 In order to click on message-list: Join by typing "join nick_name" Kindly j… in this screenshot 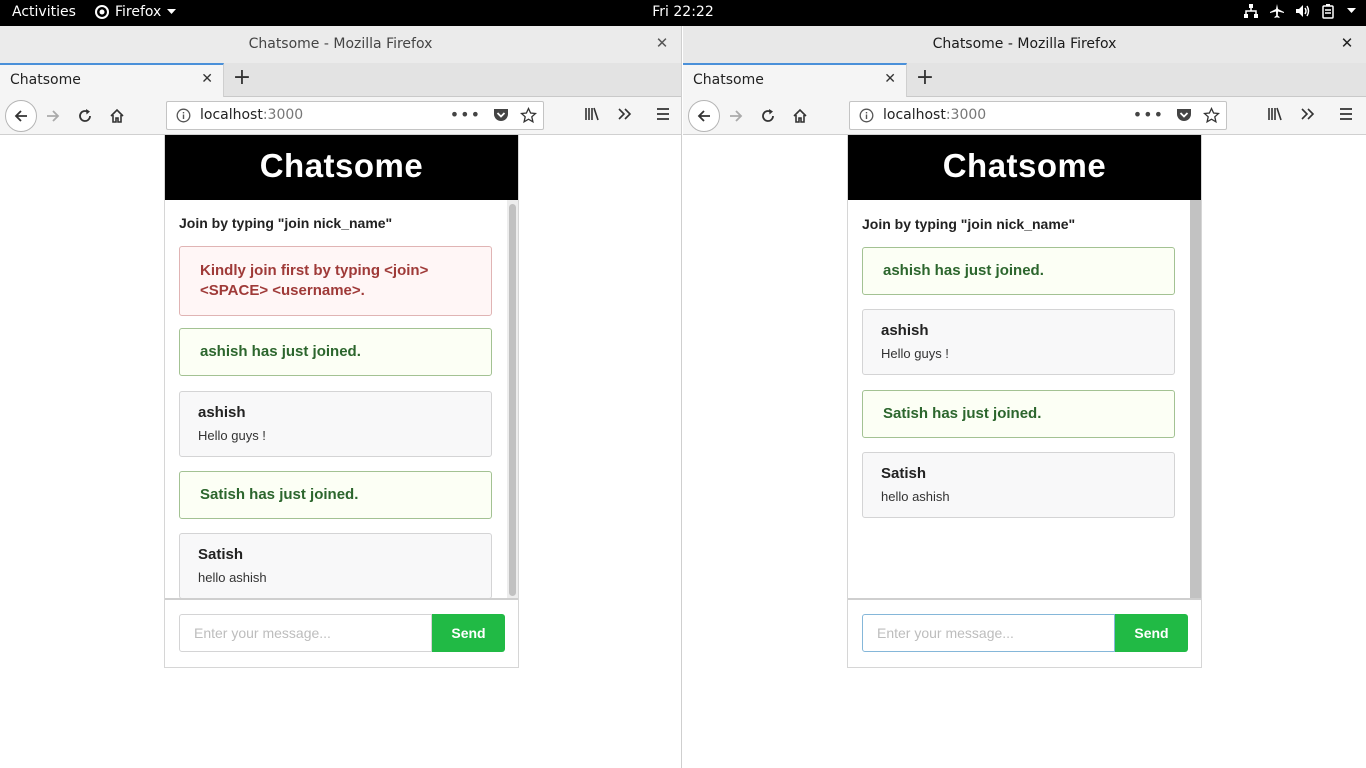, I will do `click(341, 400)`.